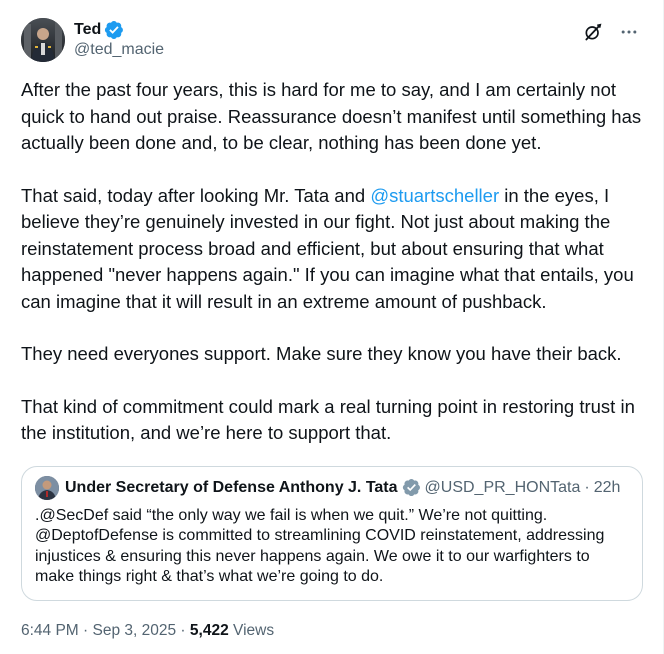 The width and height of the screenshot is (664, 654). I want to click on quoted-tweet-time: 22h, so click(607, 487).